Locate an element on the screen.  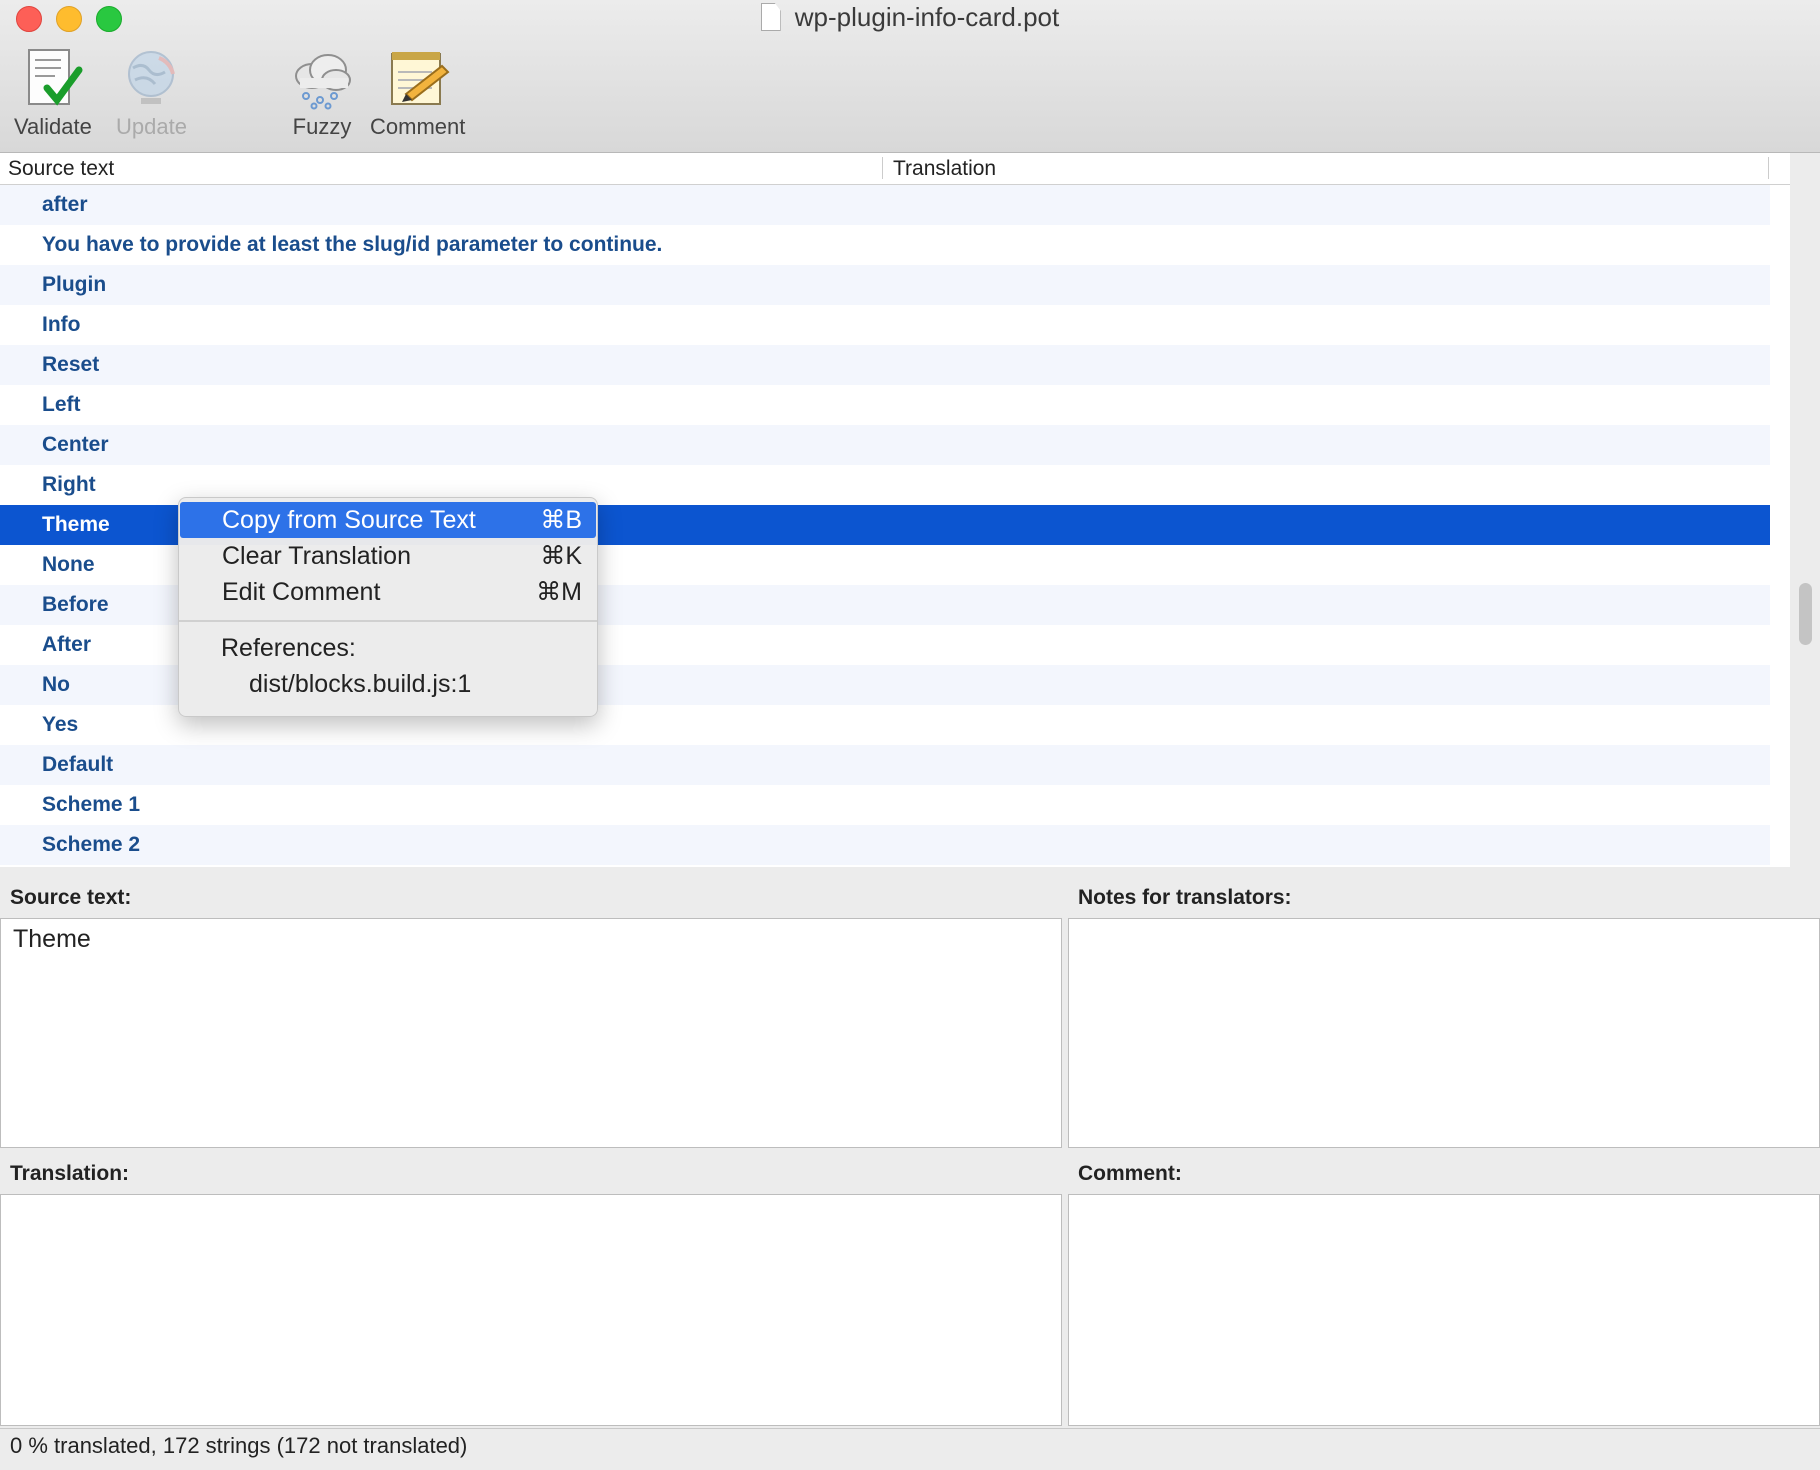
menu-item-clear-translation: Clear Translation ⌘K is located at coordinates (388, 556).